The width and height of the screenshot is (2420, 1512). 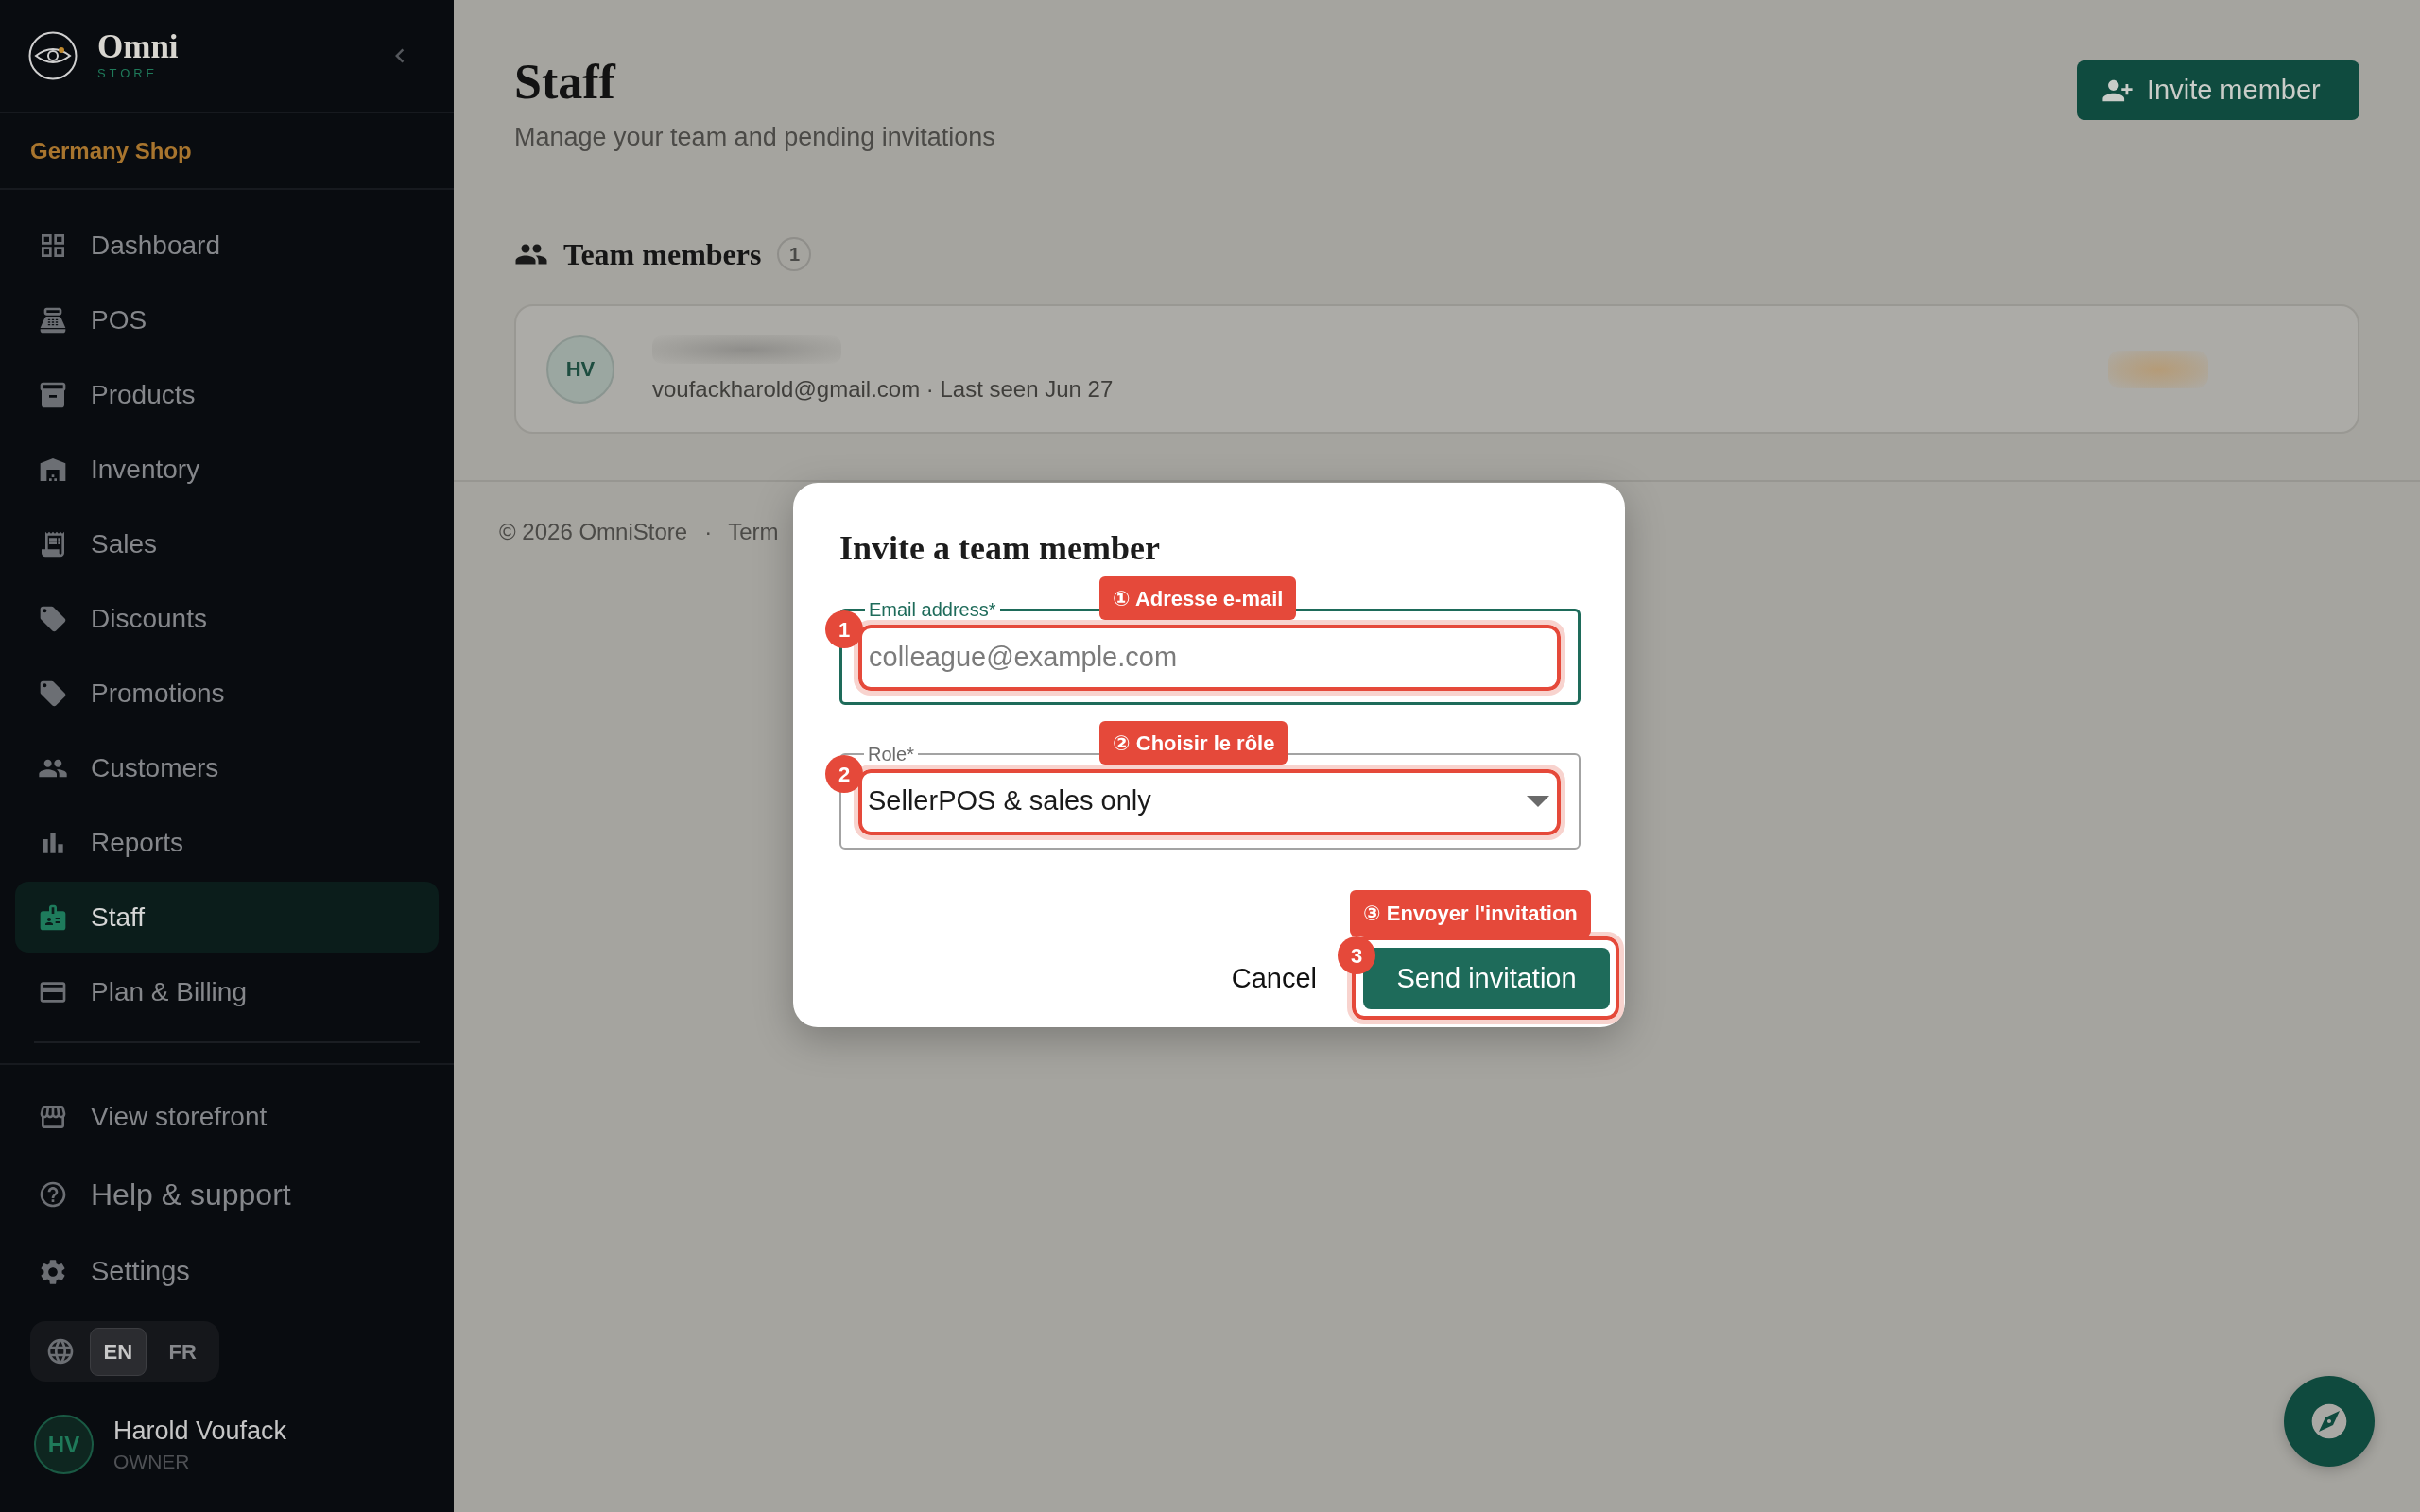 What do you see at coordinates (60, 1351) in the screenshot?
I see `globe-icon` at bounding box center [60, 1351].